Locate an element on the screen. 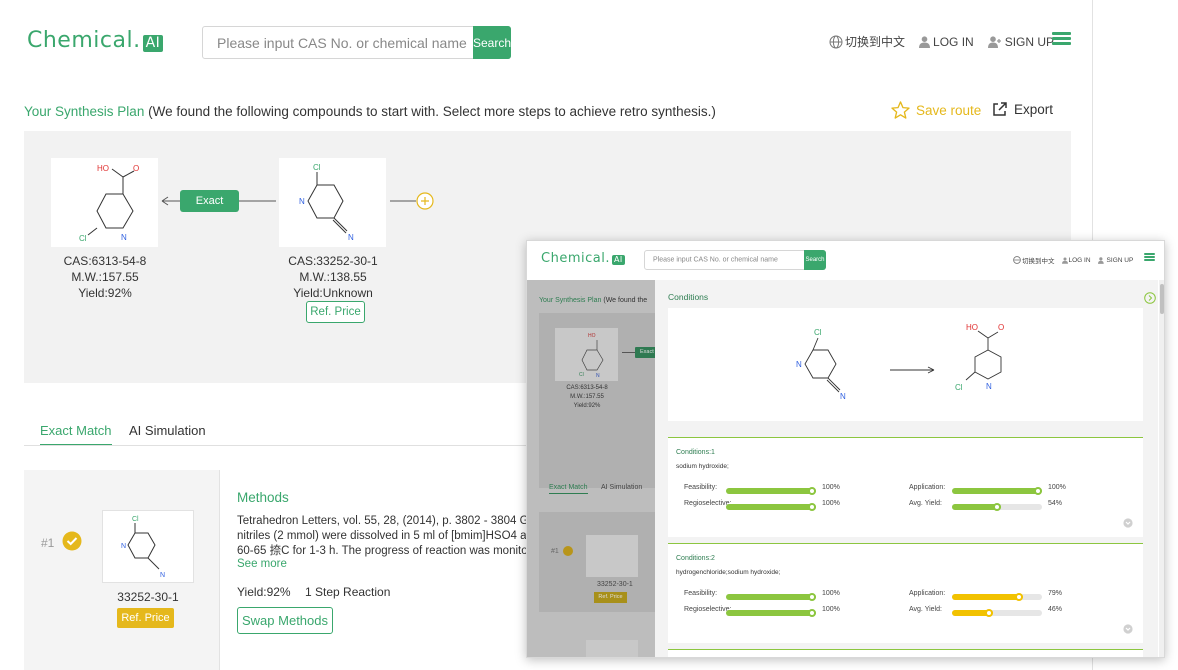 The width and height of the screenshot is (1178, 670). tab-divider is located at coordinates (284, 445).